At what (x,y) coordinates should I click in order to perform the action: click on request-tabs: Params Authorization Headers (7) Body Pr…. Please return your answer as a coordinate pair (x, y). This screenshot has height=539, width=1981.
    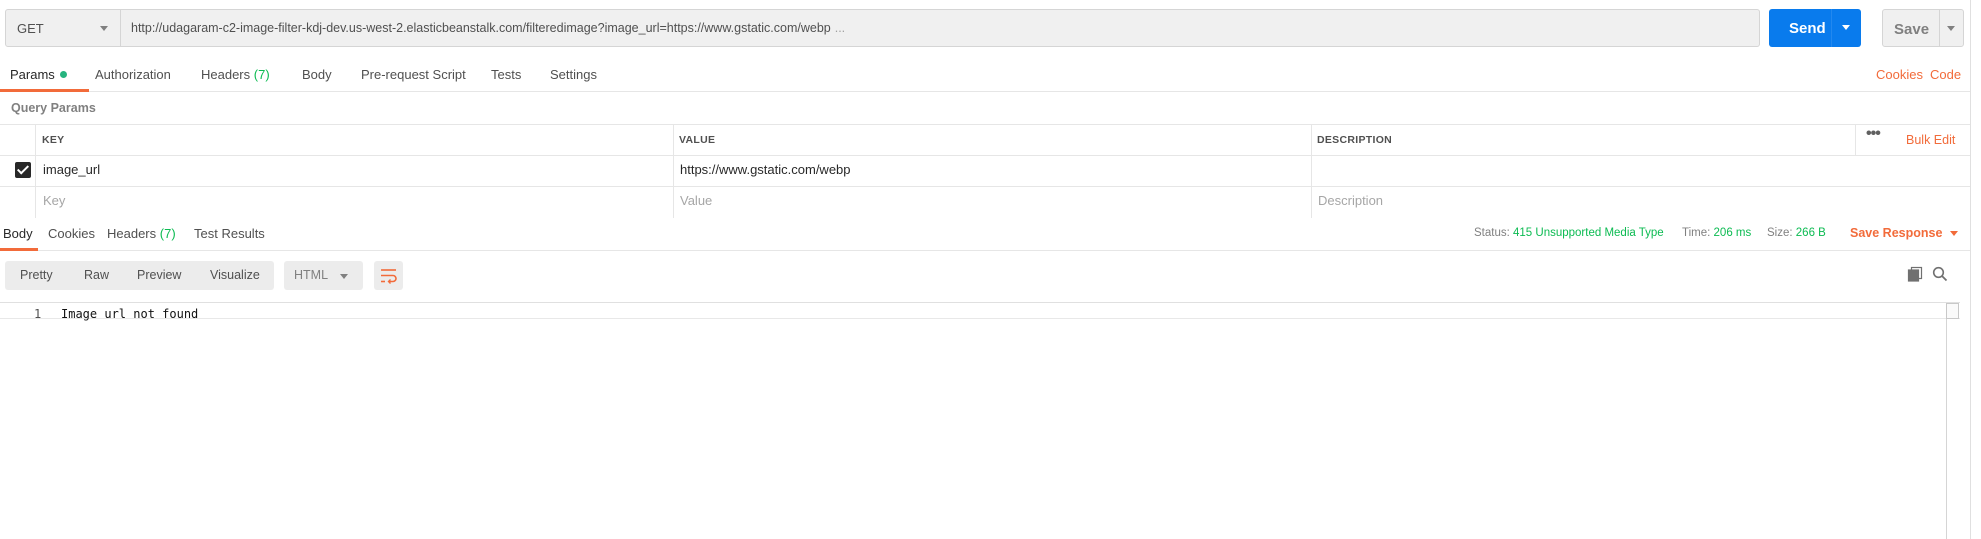
    Looking at the image, I should click on (985, 74).